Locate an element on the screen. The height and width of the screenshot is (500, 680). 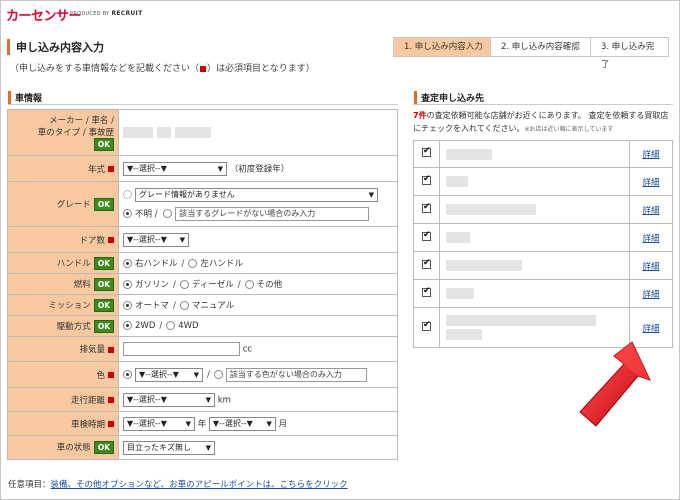
optional-items-prefix: 任意項目： is located at coordinates (29, 485).